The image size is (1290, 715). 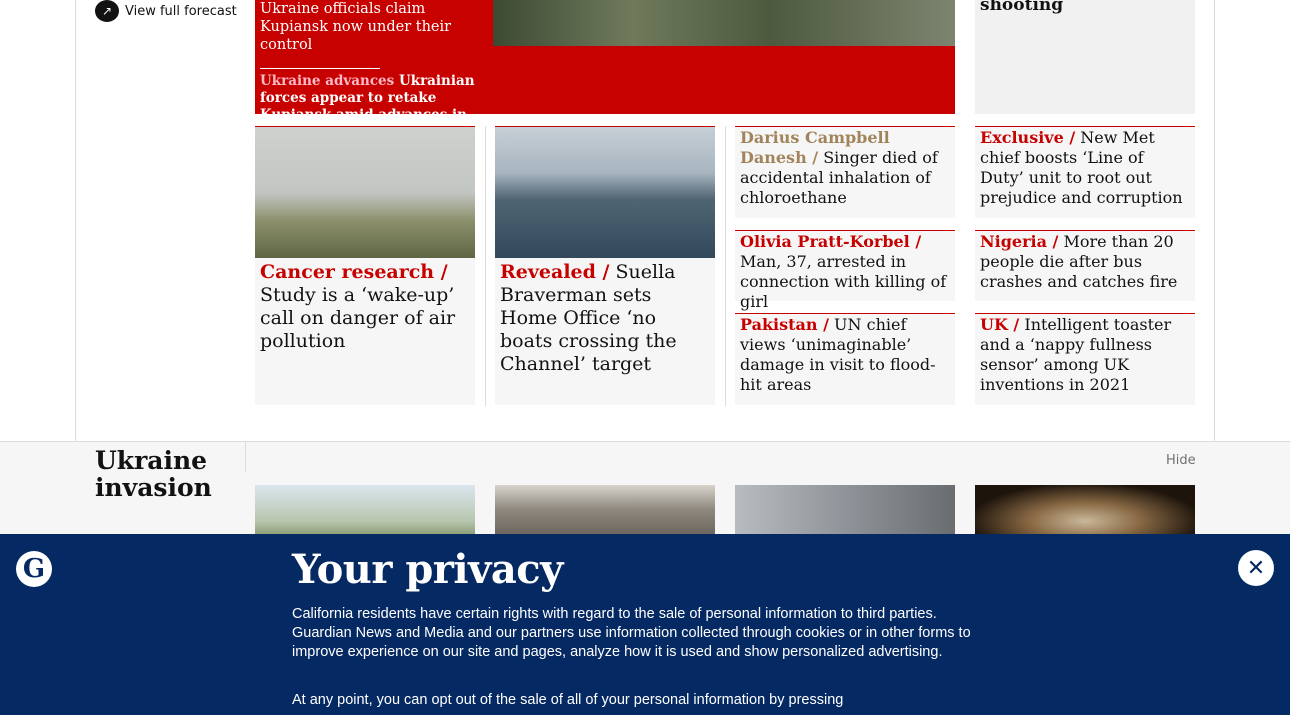 What do you see at coordinates (34, 569) in the screenshot?
I see `guardian-logo-icon: G` at bounding box center [34, 569].